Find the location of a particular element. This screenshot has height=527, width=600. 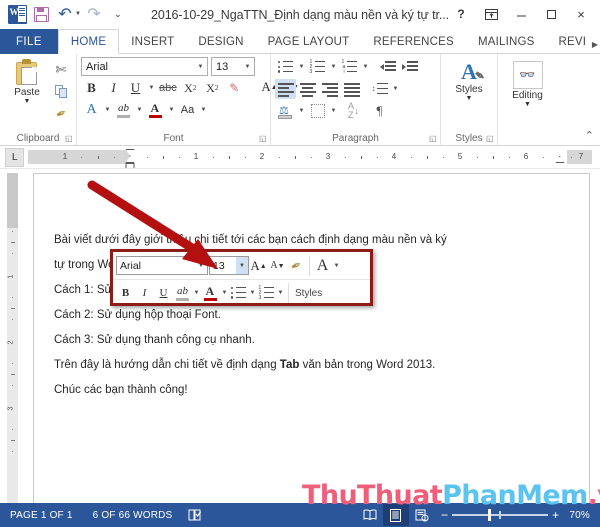

shading-icon: ⚖ is located at coordinates (285, 111).